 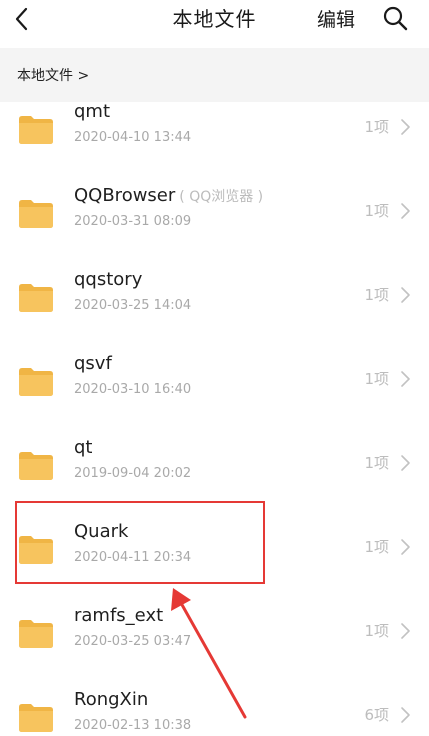 What do you see at coordinates (214, 384) in the screenshot?
I see `folder-row-qsvf: qsvf 2020-03-10 16:40 1项` at bounding box center [214, 384].